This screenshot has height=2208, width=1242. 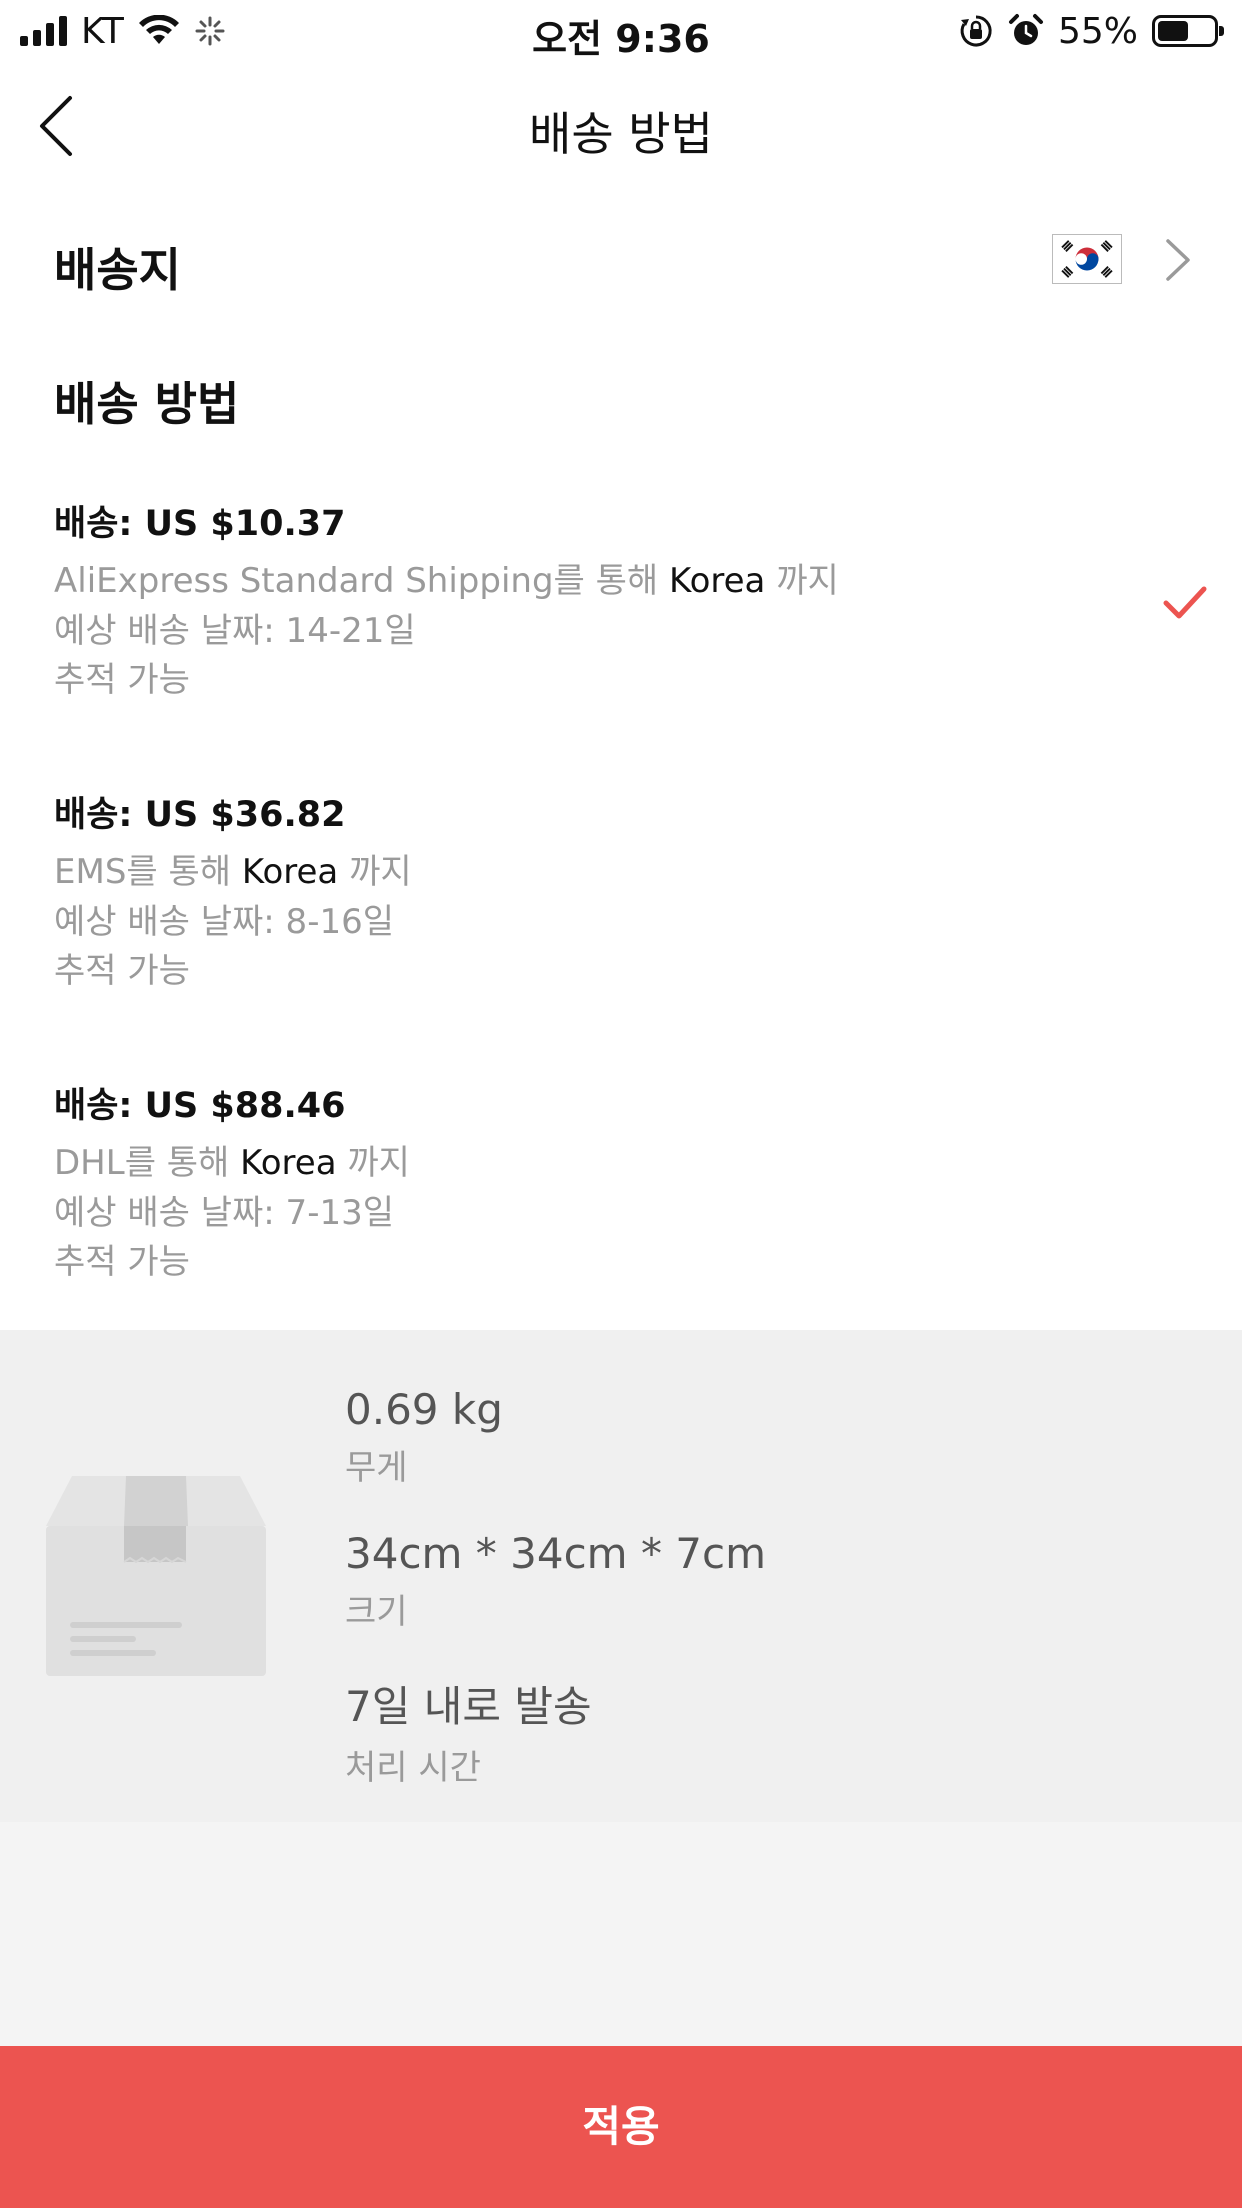 What do you see at coordinates (200, 1106) in the screenshot?
I see `shipping-price: 배송: US $88.46` at bounding box center [200, 1106].